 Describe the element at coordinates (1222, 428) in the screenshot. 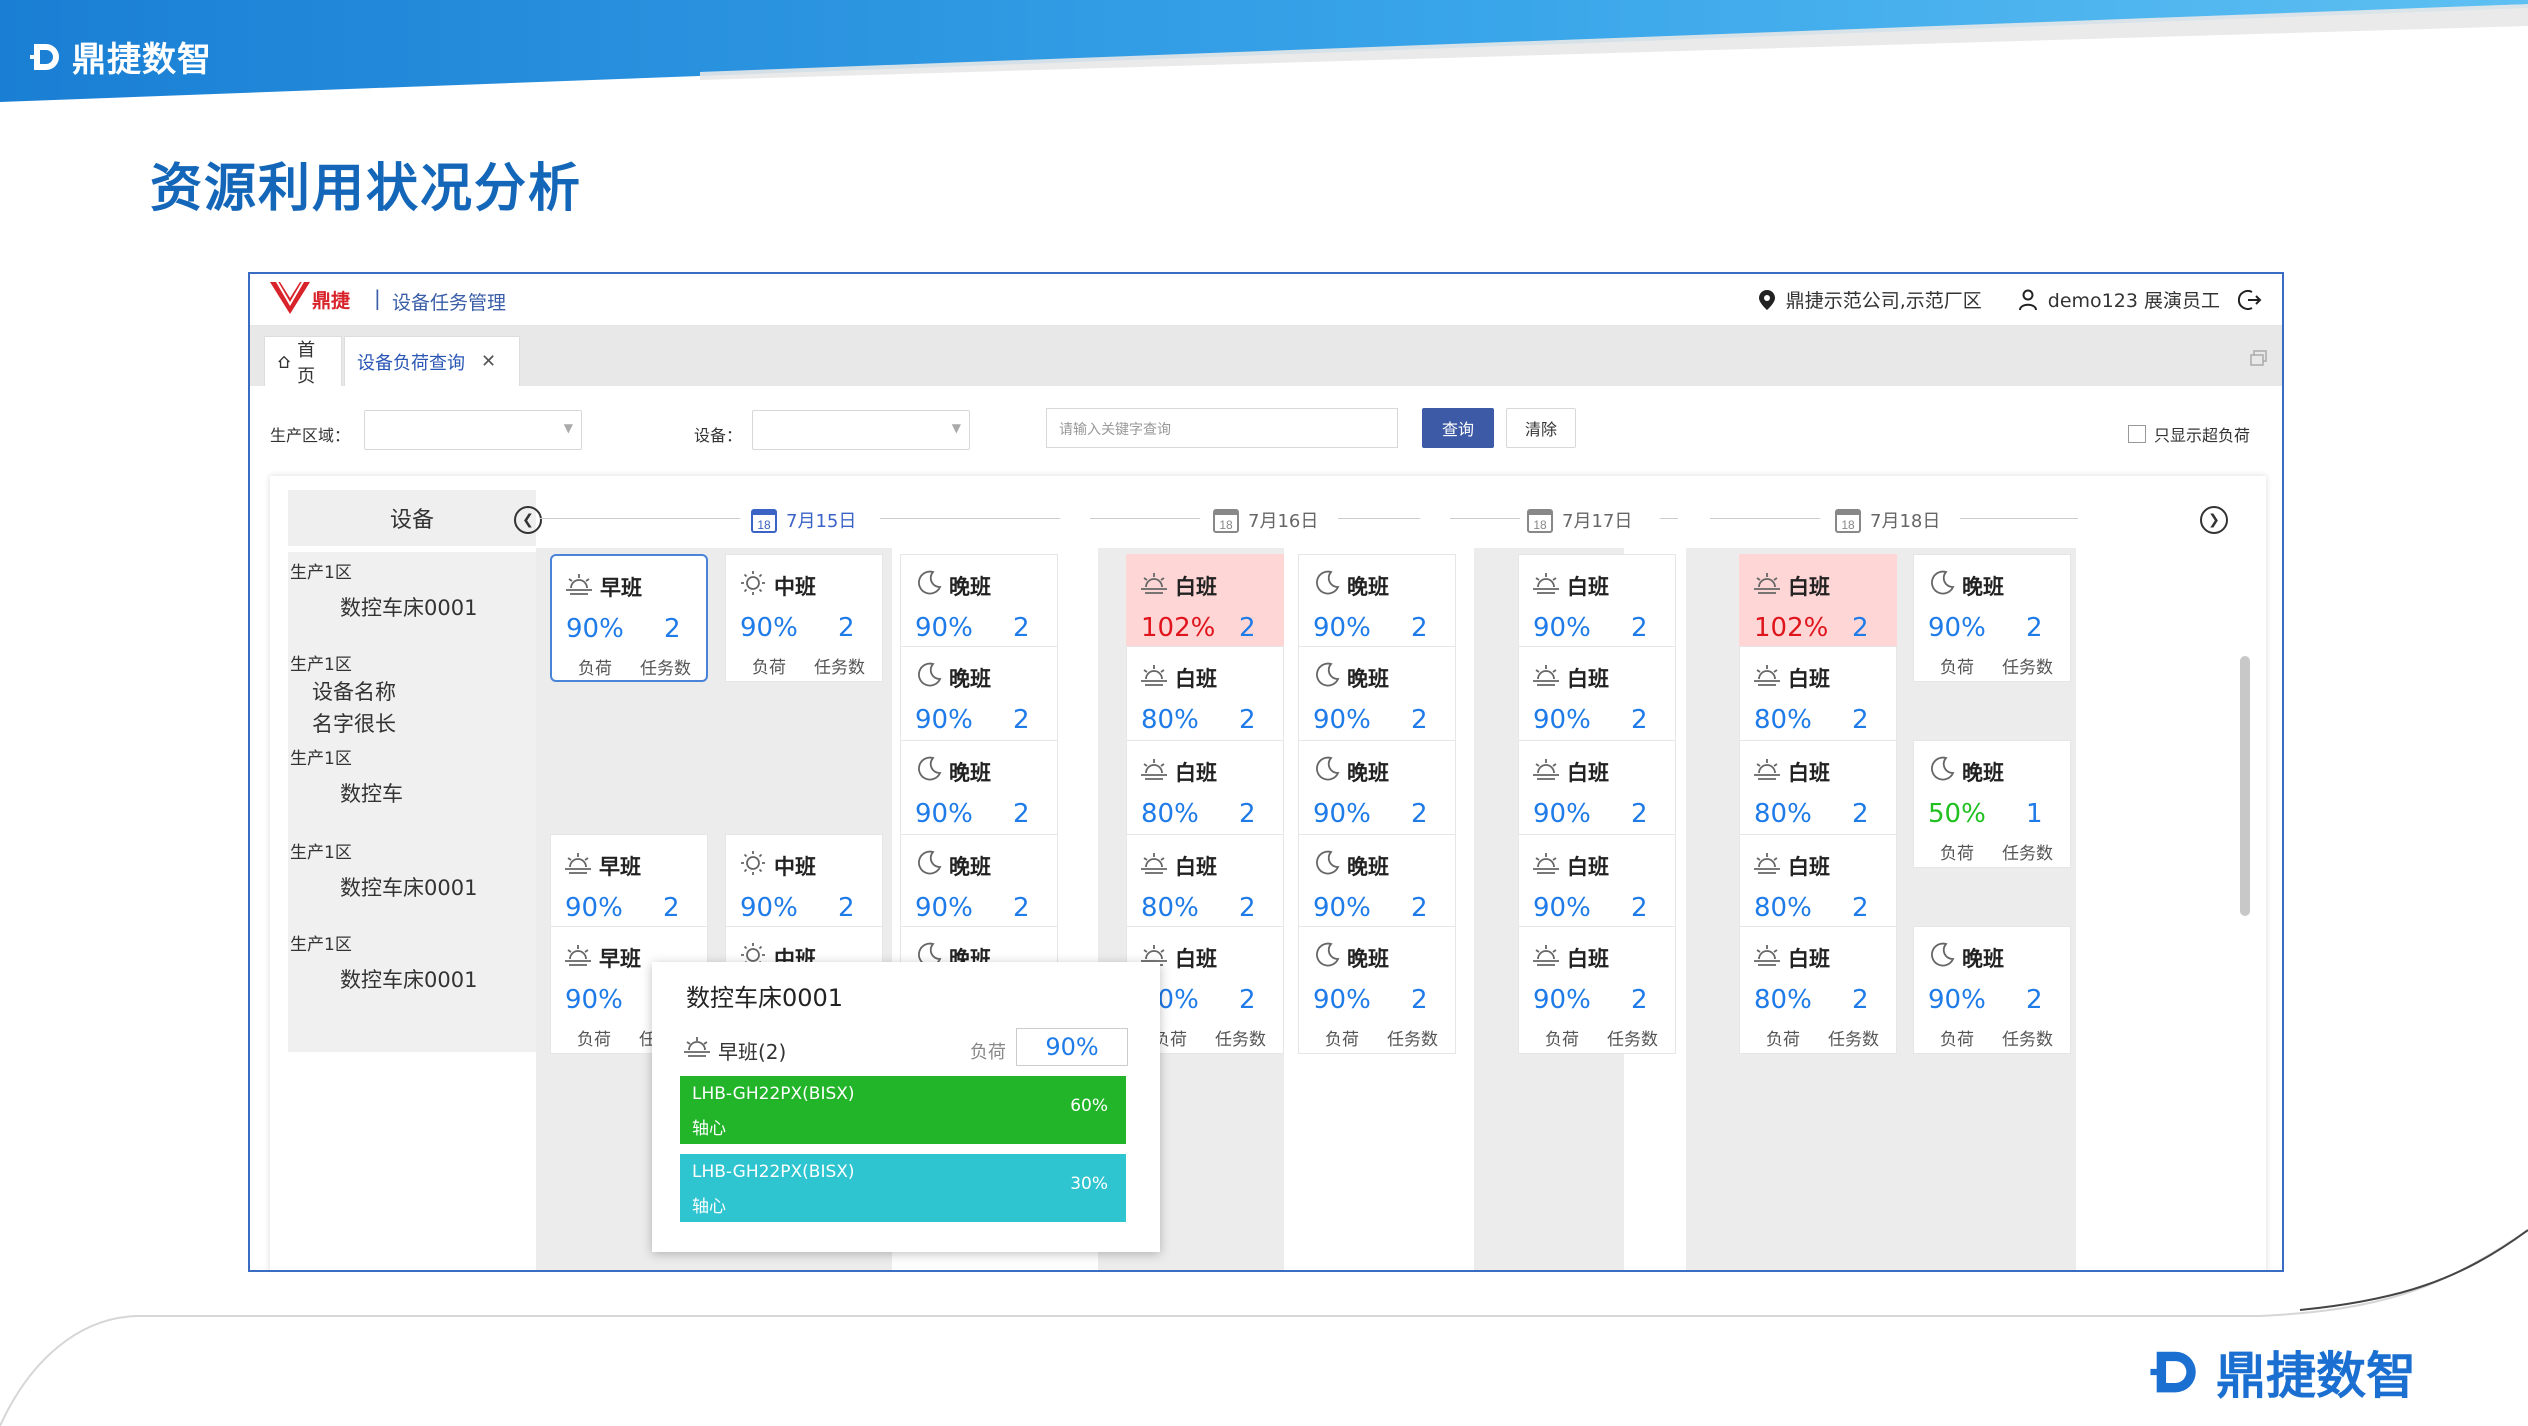

I see `search-input: 请输入关键字查询` at that location.